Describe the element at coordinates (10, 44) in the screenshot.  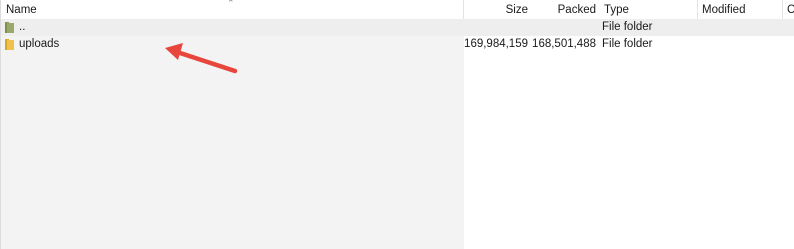
I see `folder-icon` at that location.